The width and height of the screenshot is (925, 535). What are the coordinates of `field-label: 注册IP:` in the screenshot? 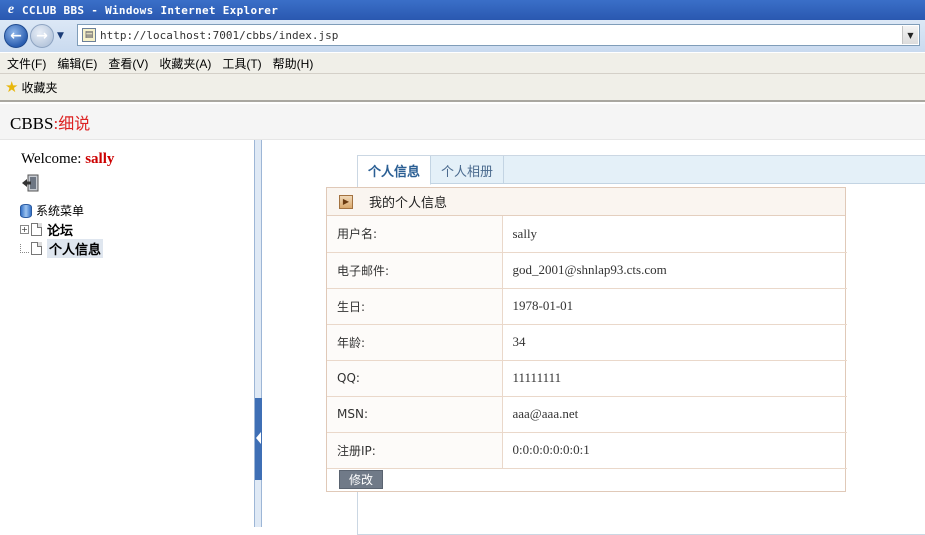 It's located at (415, 450).